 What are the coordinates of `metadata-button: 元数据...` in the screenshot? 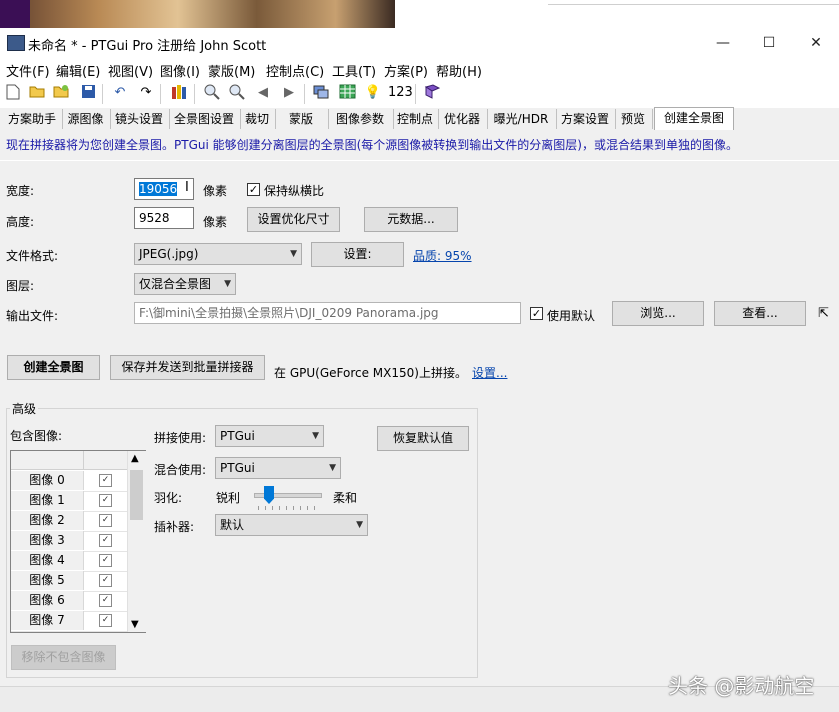 It's located at (411, 219).